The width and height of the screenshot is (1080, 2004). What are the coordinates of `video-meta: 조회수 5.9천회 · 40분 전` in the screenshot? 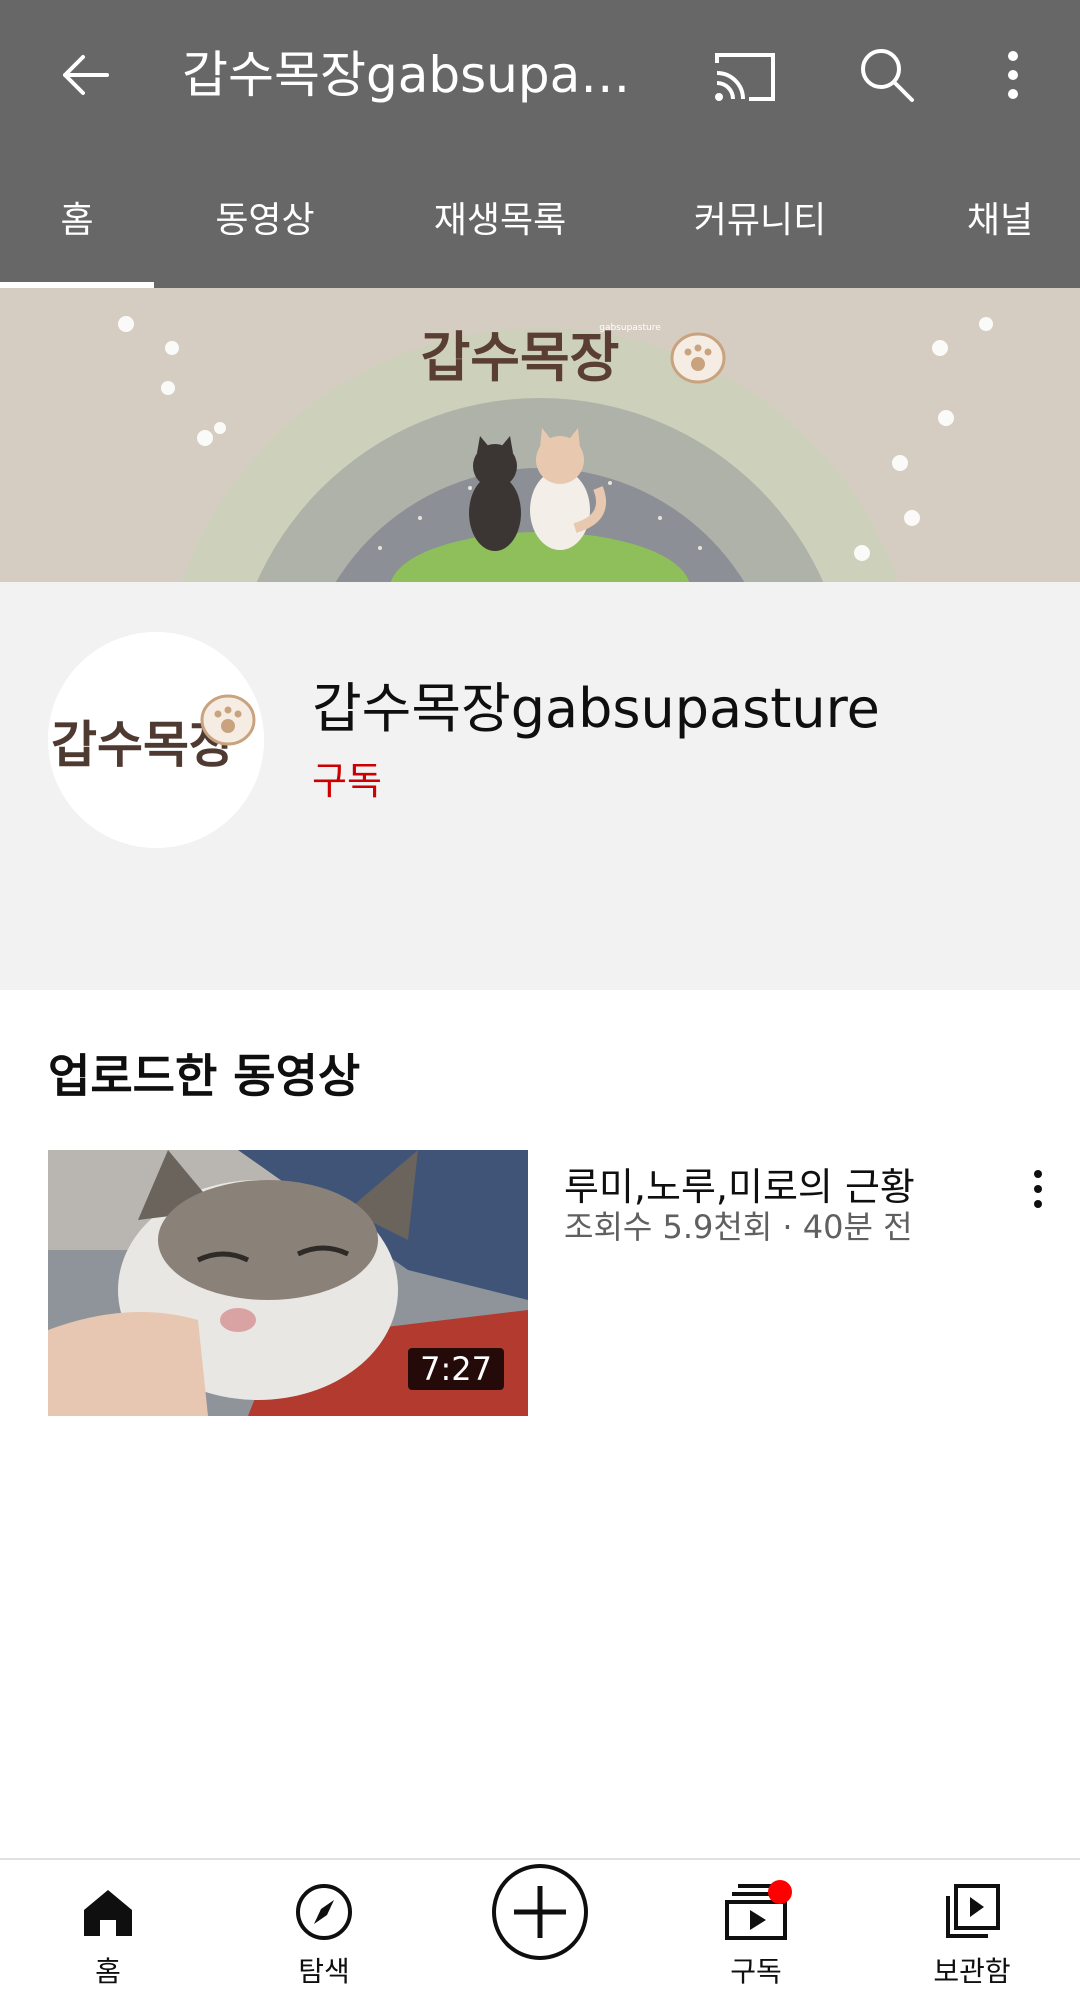 It's located at (738, 1227).